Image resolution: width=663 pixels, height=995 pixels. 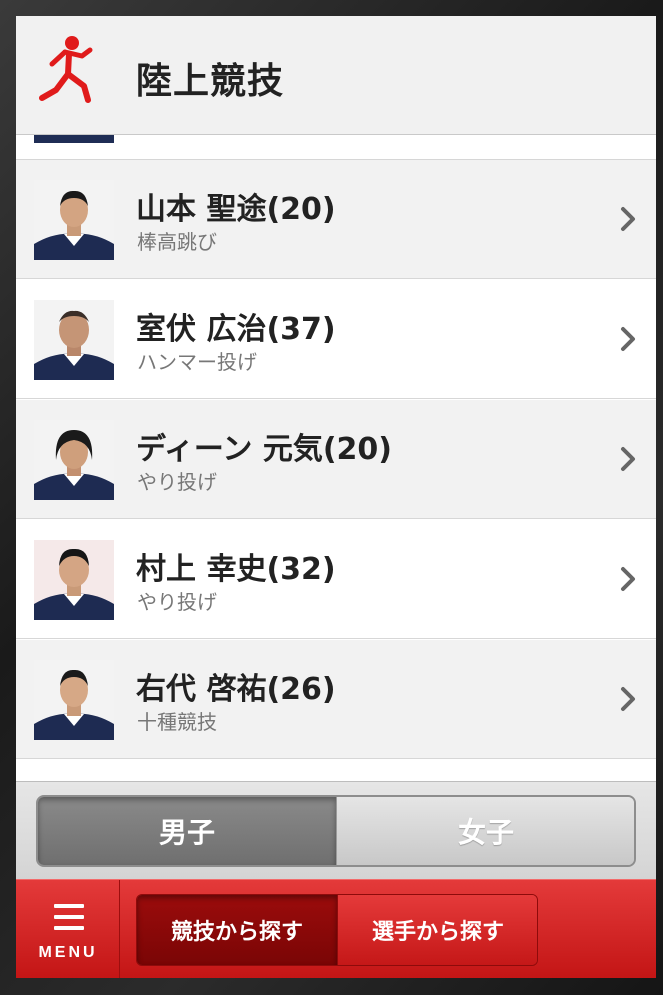 I want to click on athlete-event: ハンマー投げ, so click(x=197, y=362).